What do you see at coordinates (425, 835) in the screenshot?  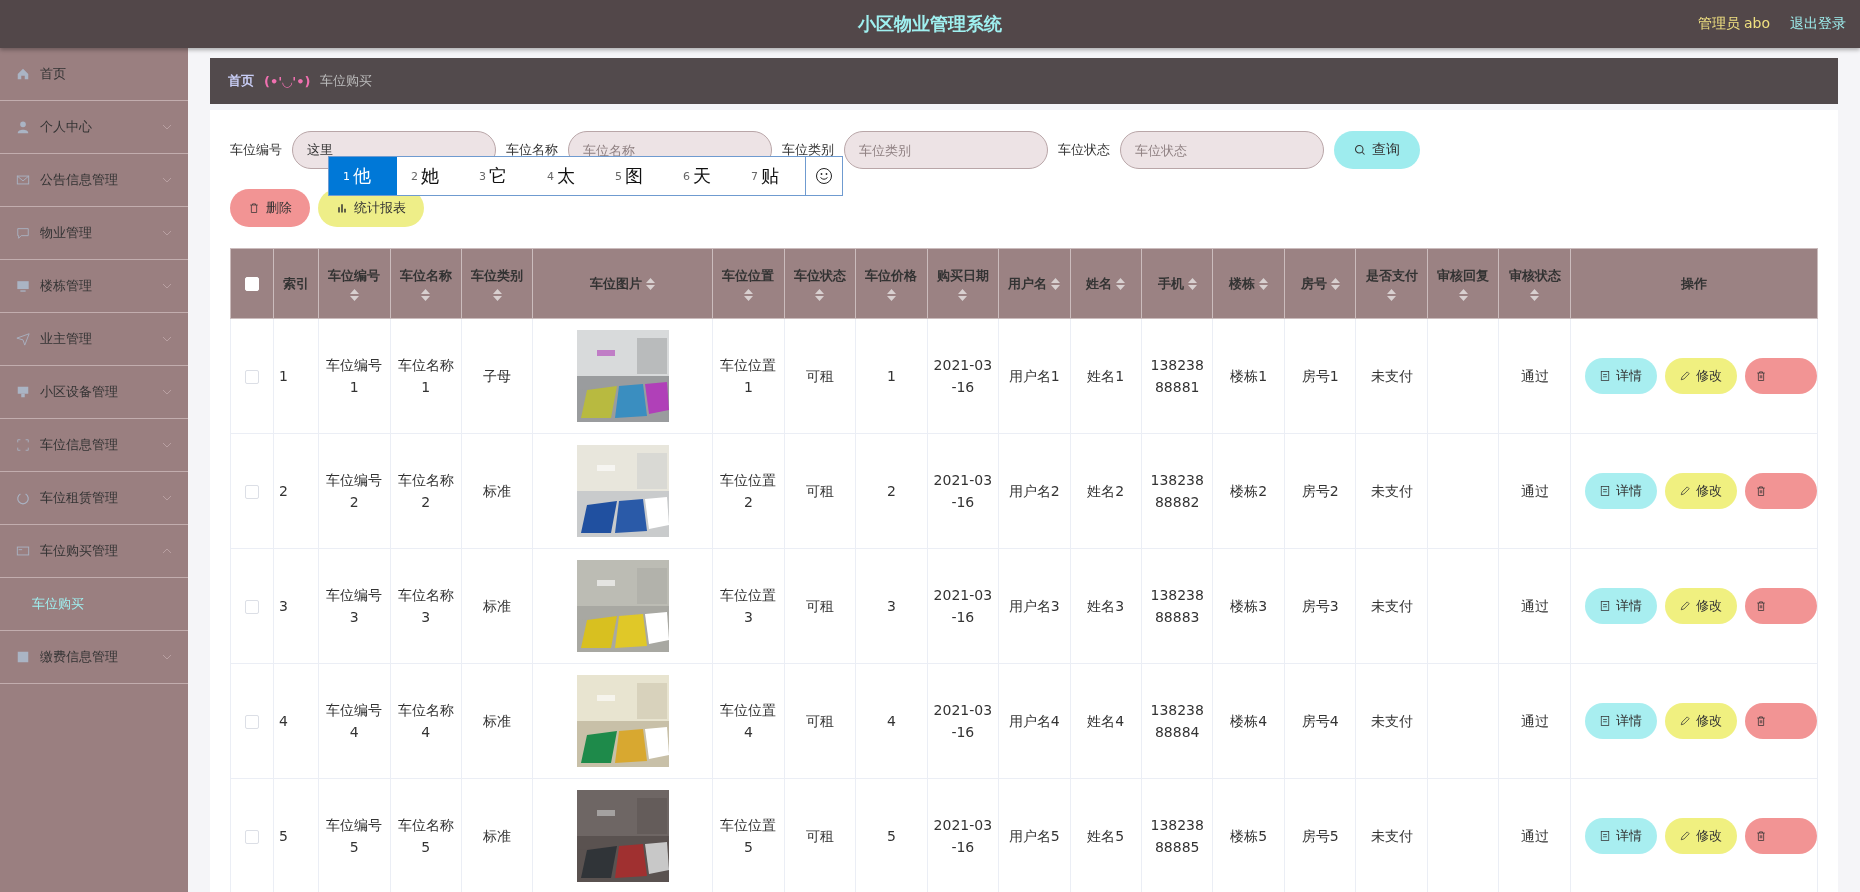 I see `table-cell: 车位名称5` at bounding box center [425, 835].